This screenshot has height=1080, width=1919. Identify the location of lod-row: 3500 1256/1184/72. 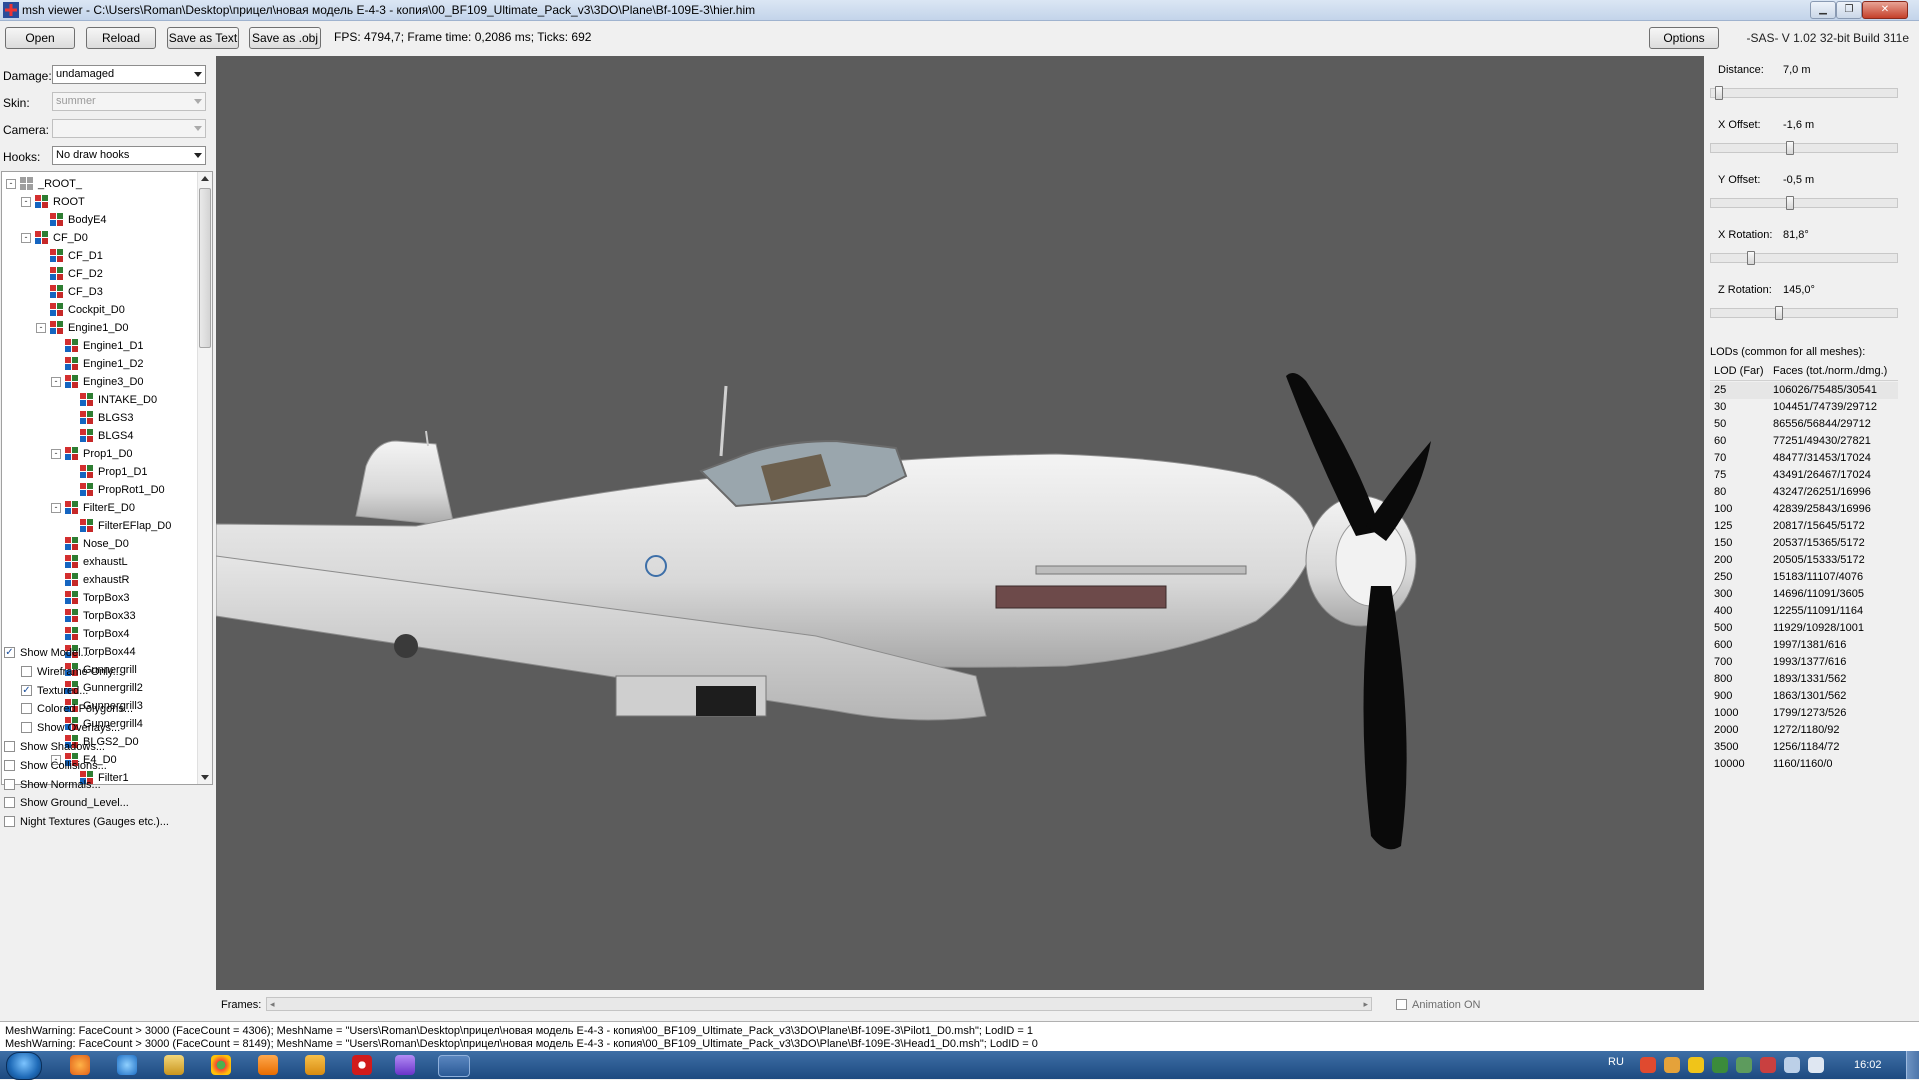
(1804, 747).